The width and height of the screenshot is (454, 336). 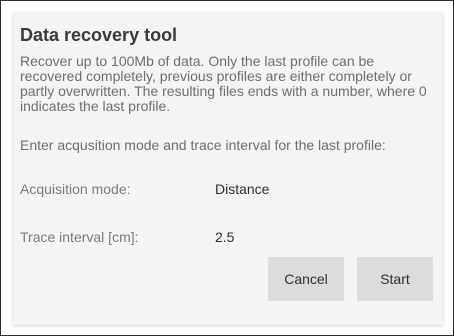 What do you see at coordinates (79, 237) in the screenshot?
I see `trace-interval-label: Trace interval [cm]:` at bounding box center [79, 237].